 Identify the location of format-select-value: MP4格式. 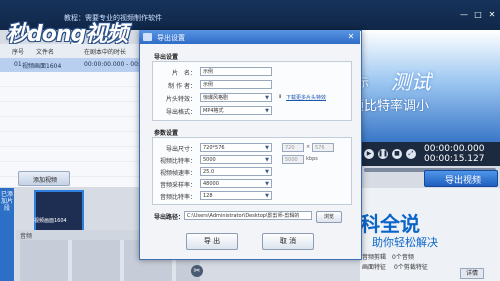
(213, 111).